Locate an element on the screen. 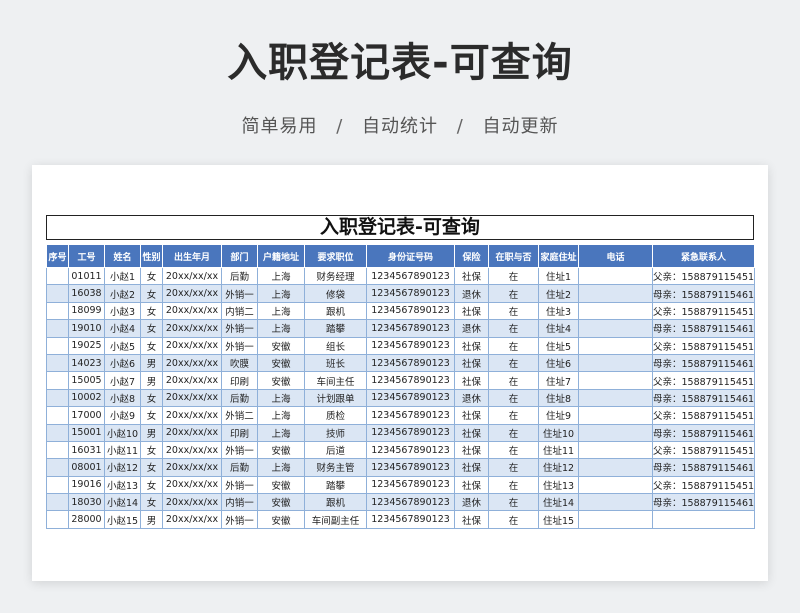 This screenshot has height=613, width=800. table-cell: 住址1 is located at coordinates (558, 276).